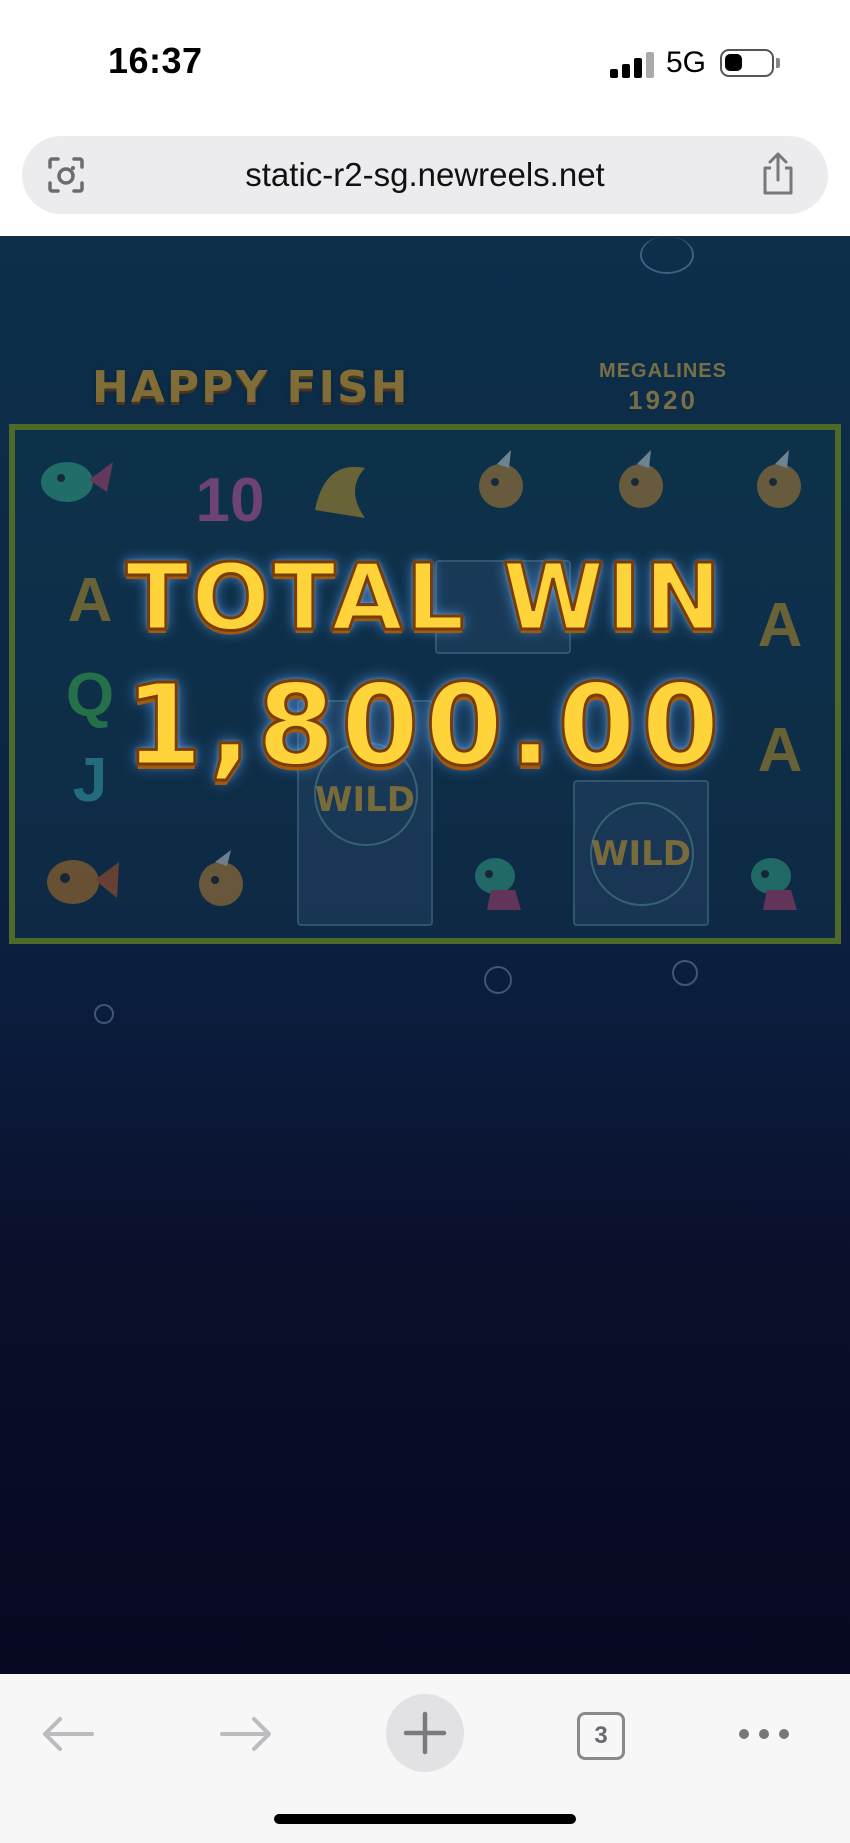  I want to click on address-bar: static-r2-sg.newreels.net, so click(425, 175).